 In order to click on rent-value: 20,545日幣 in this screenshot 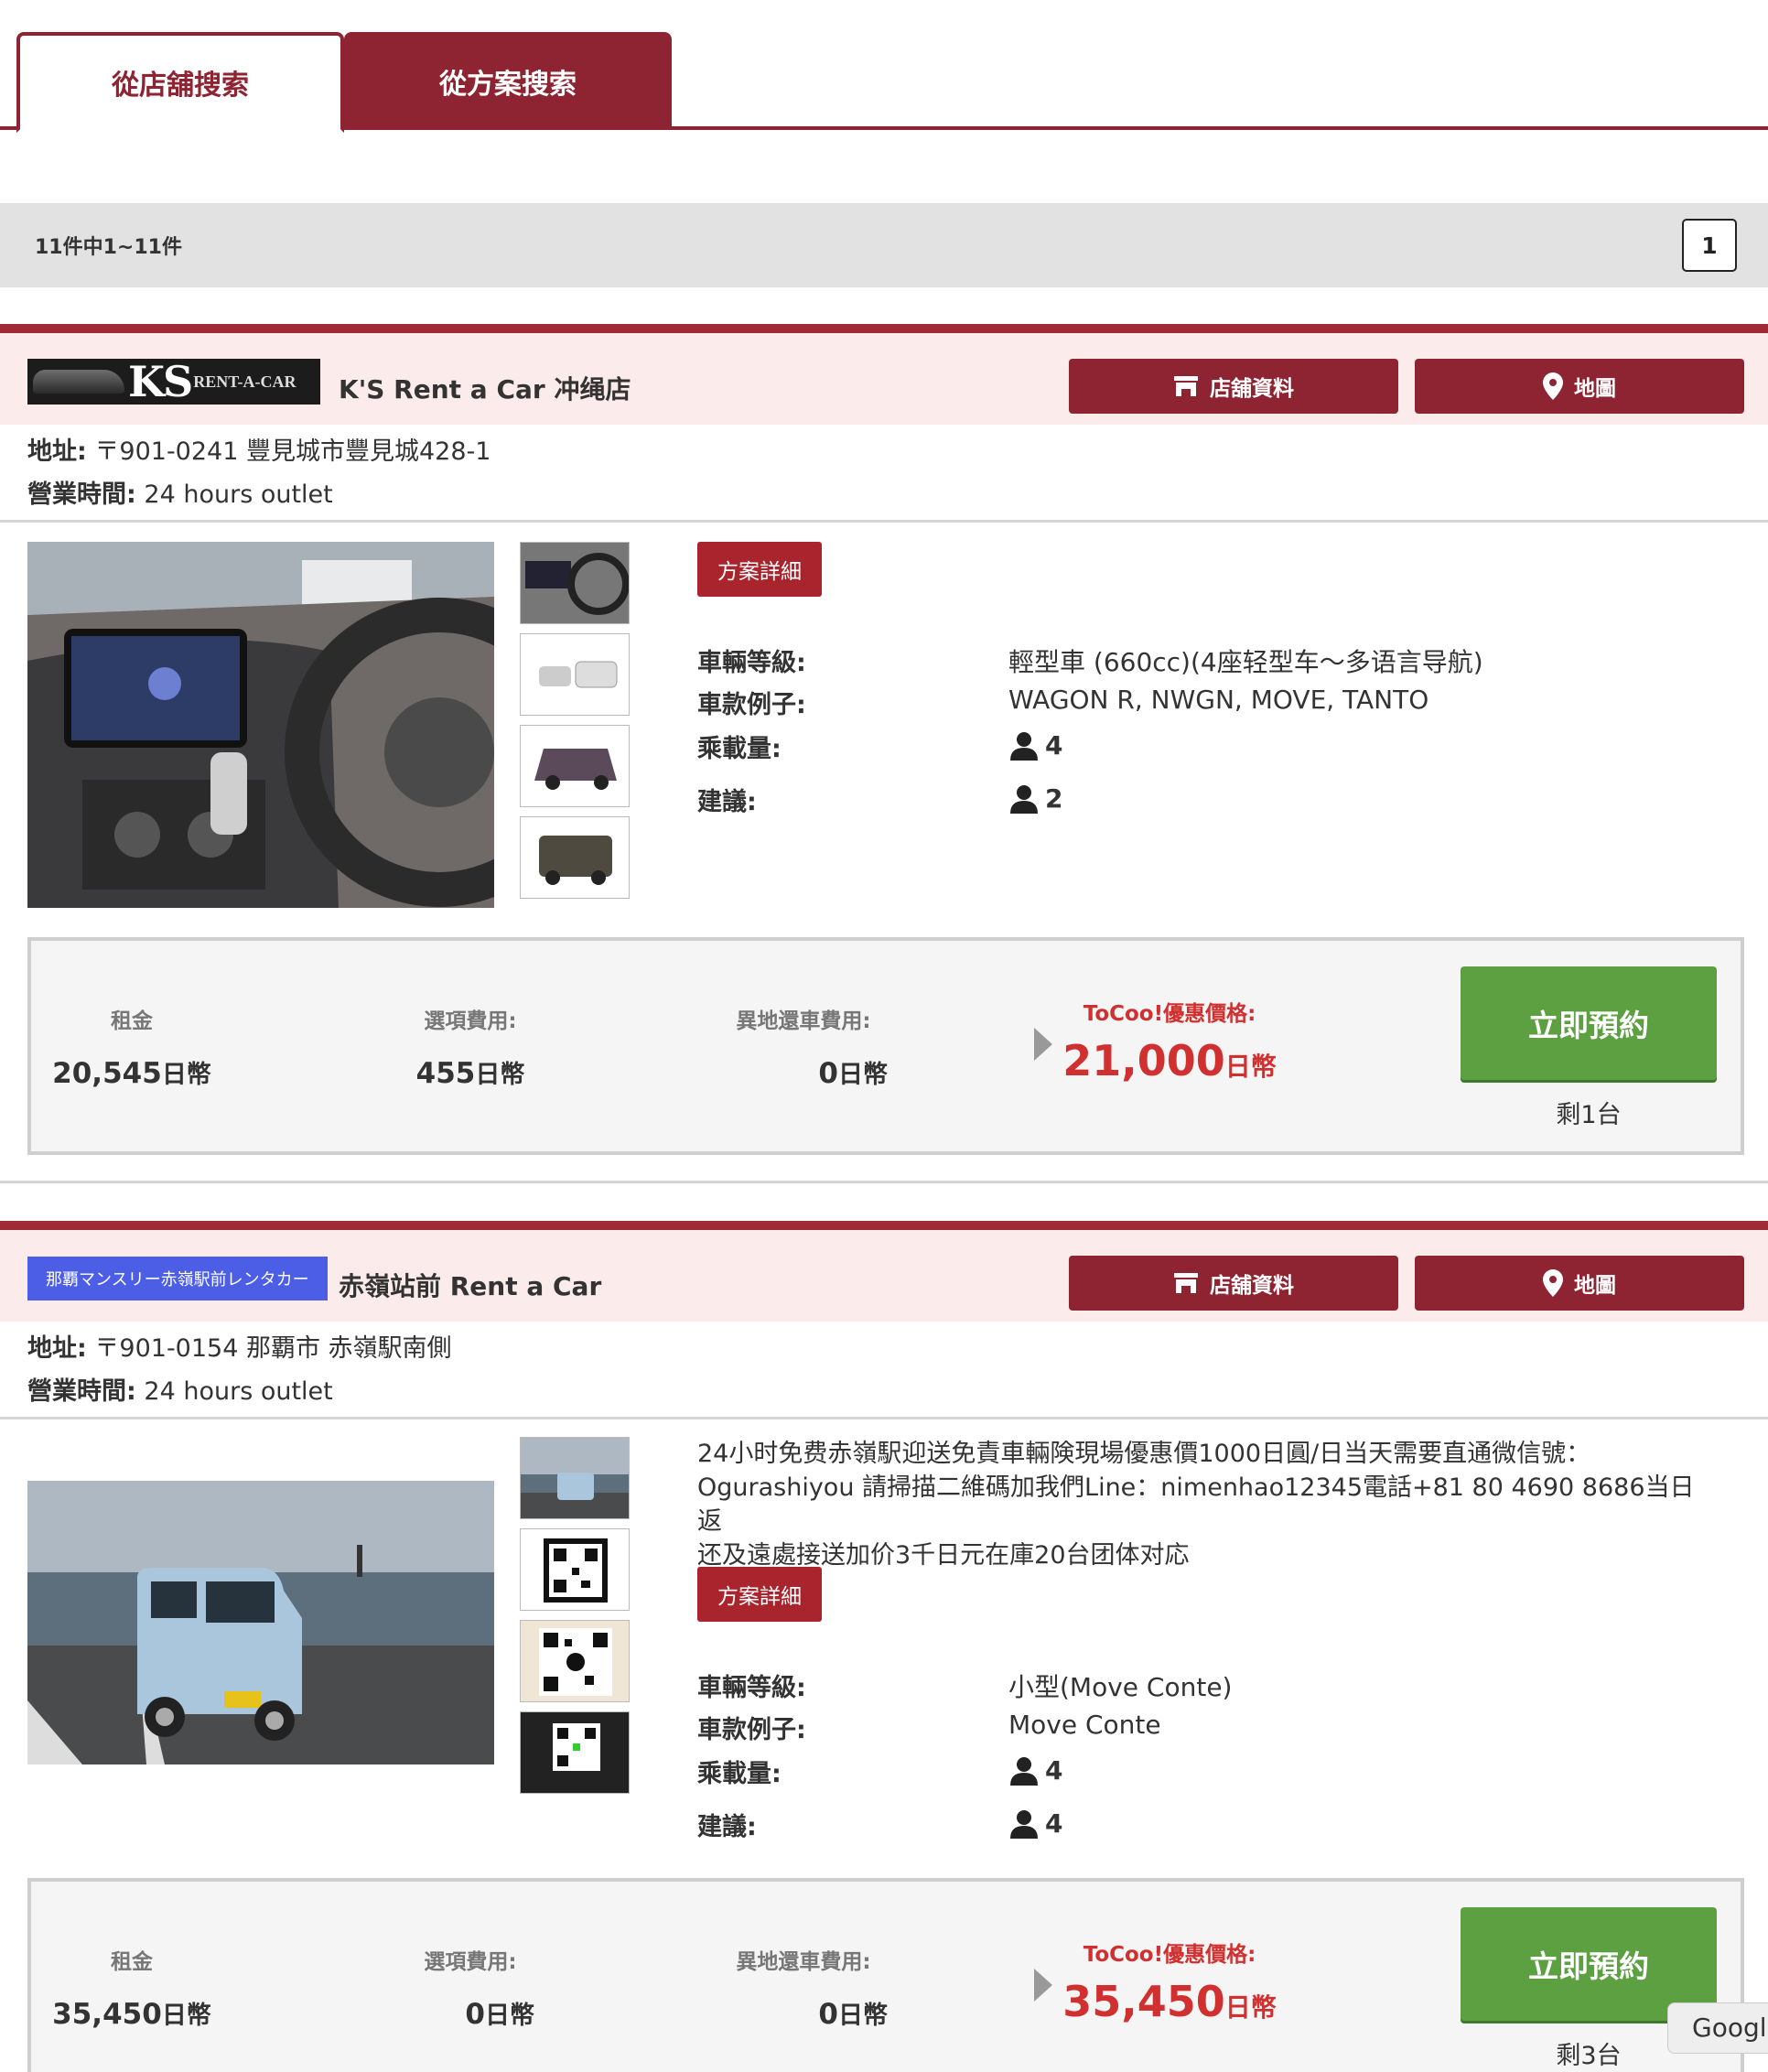, I will do `click(131, 1073)`.